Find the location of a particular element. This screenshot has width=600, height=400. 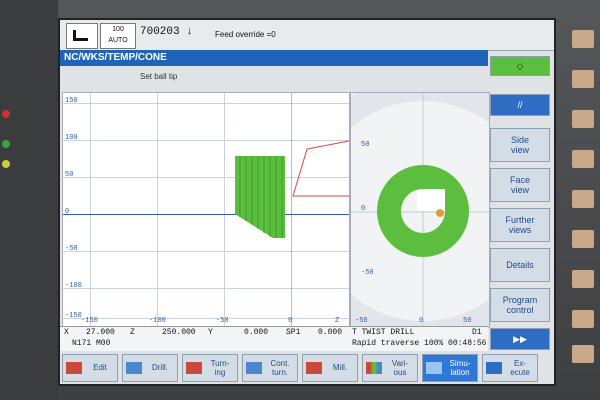

details-softkey: Details is located at coordinates (520, 265).